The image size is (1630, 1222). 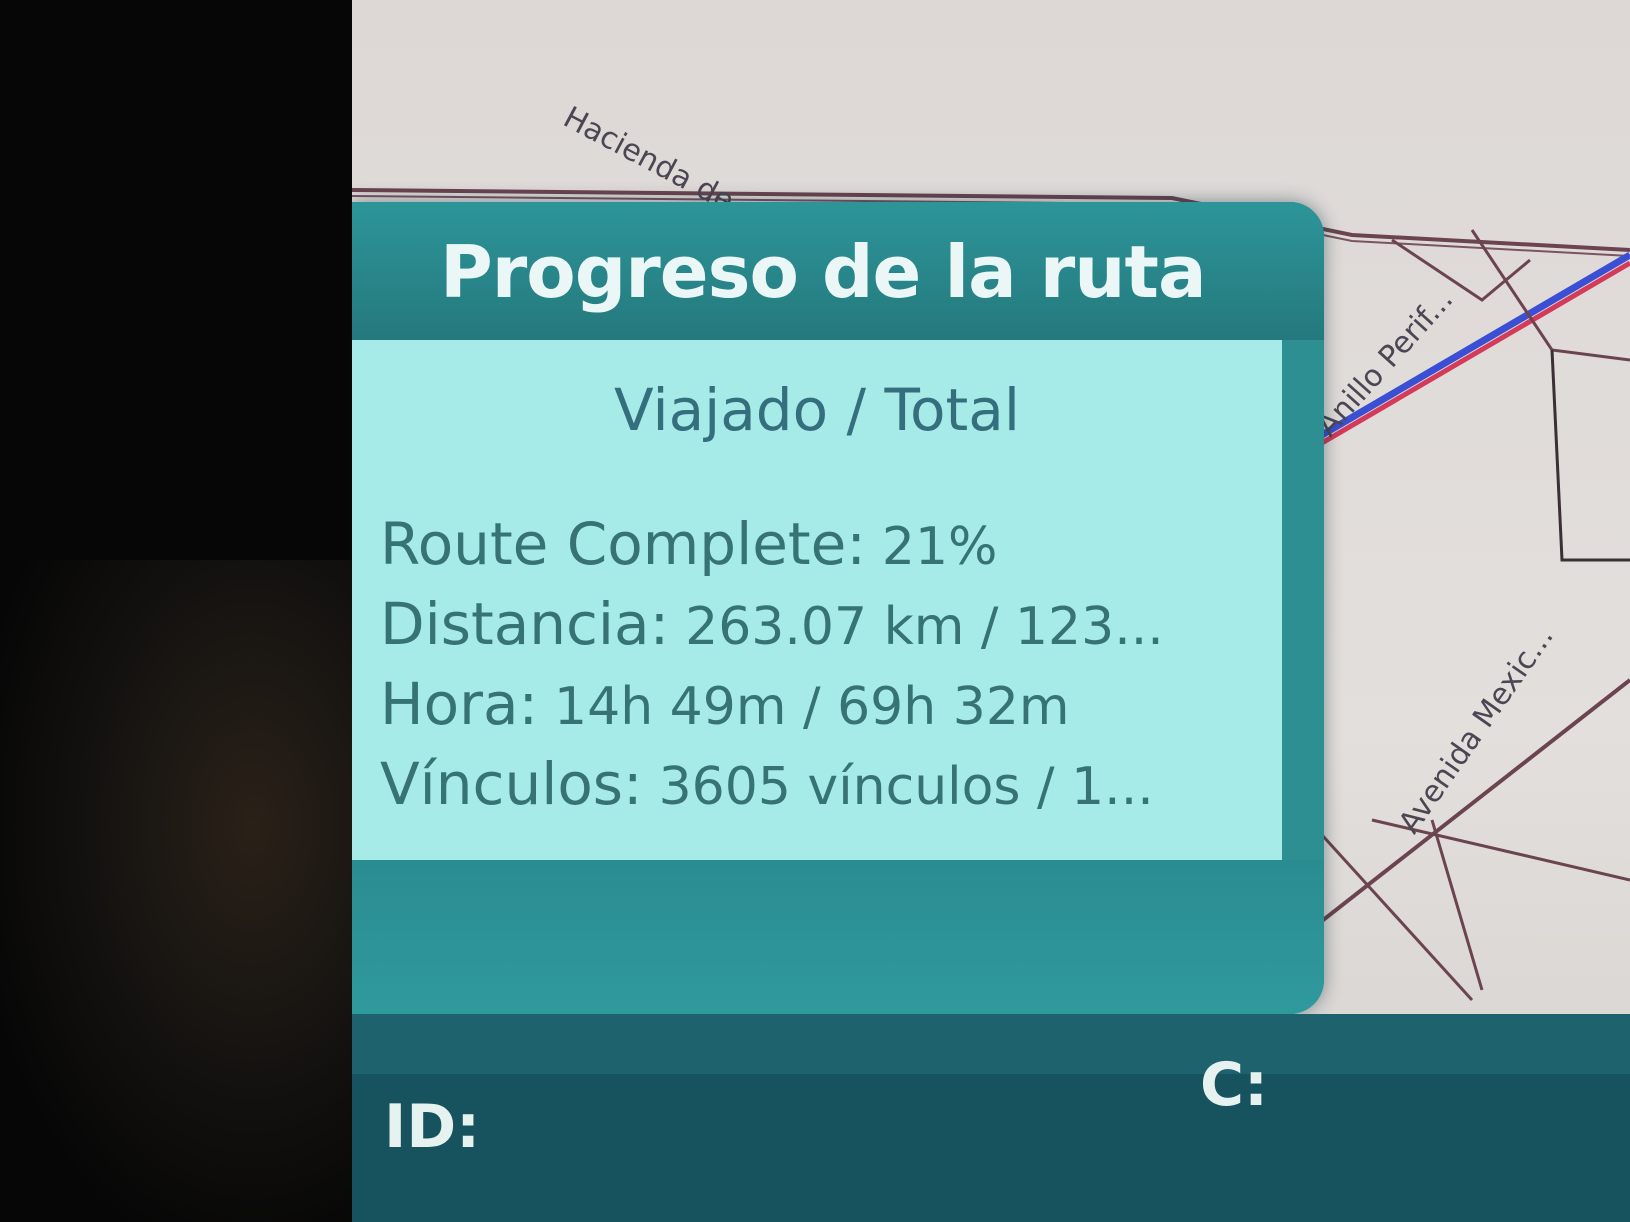 I want to click on dialog-title: Progreso de la ruta, so click(x=823, y=272).